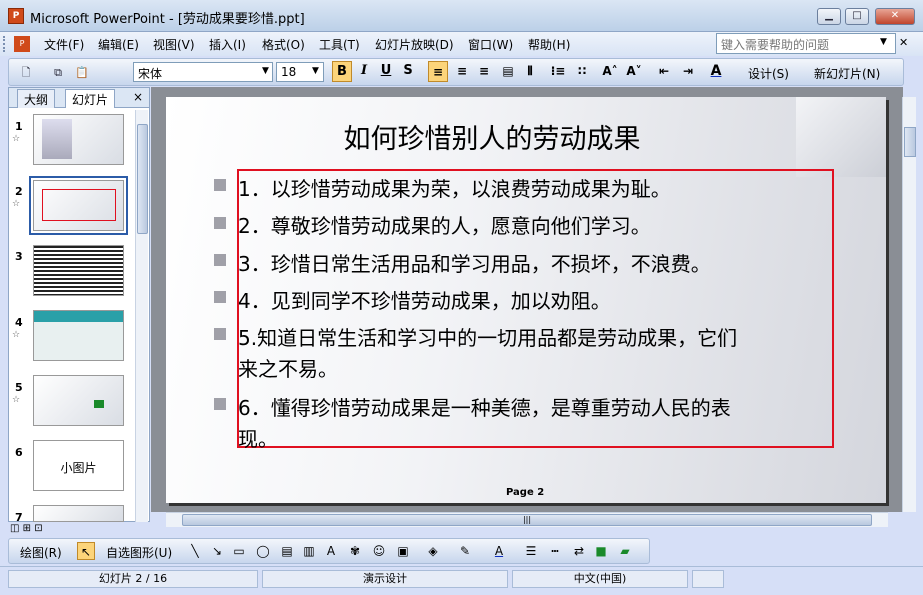 The width and height of the screenshot is (923, 595). I want to click on textbox-tool-icon: ▤, so click(287, 551).